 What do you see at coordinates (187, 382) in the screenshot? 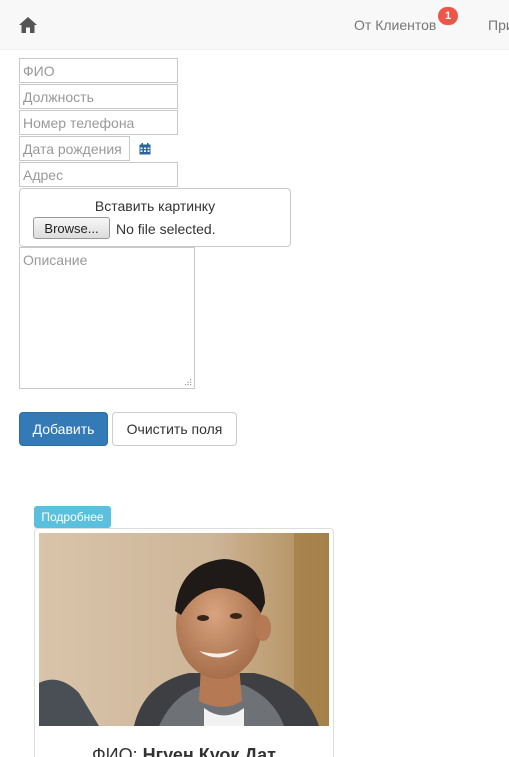
I see `resize-grip-icon` at bounding box center [187, 382].